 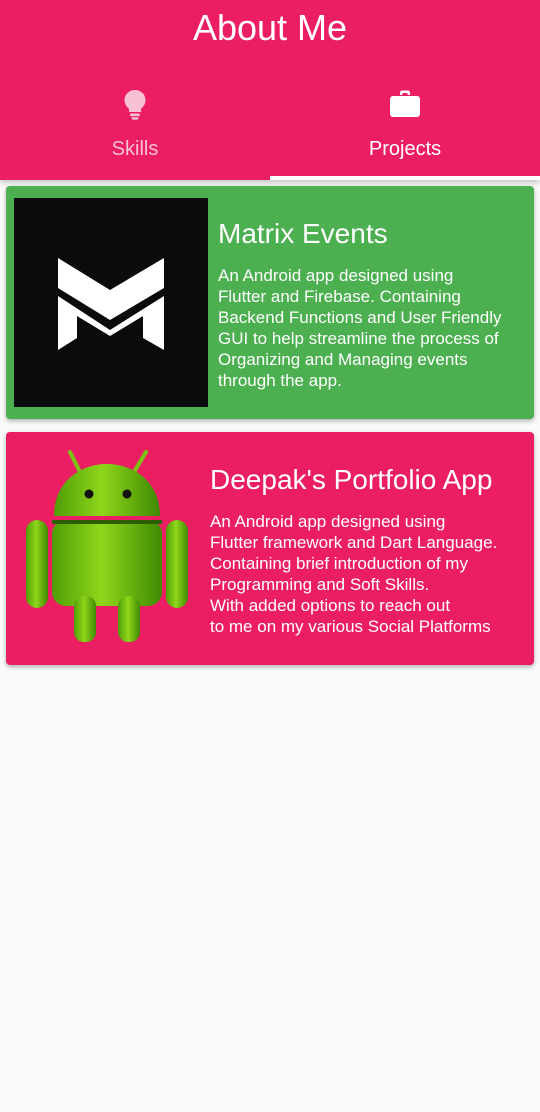 What do you see at coordinates (303, 233) in the screenshot?
I see `project-title: Matrix Events` at bounding box center [303, 233].